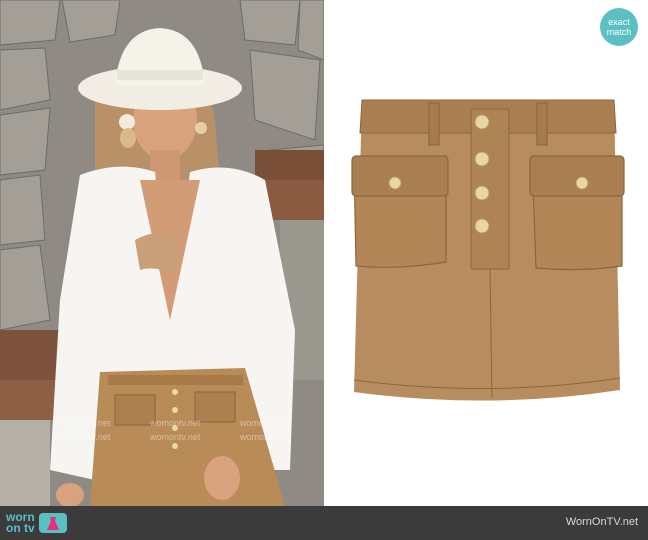  I want to click on site-url: WornOnTV.net, so click(602, 522).